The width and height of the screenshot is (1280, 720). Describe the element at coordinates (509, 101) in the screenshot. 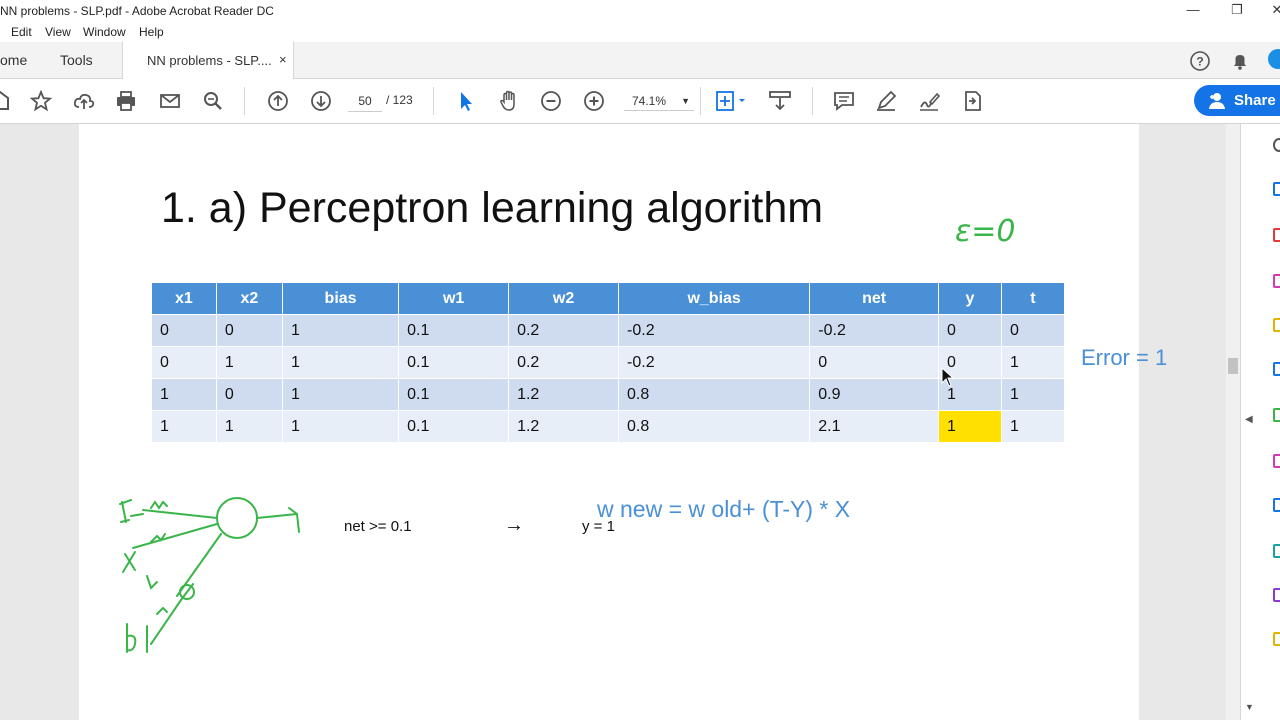

I see `hand-tool-icon` at that location.